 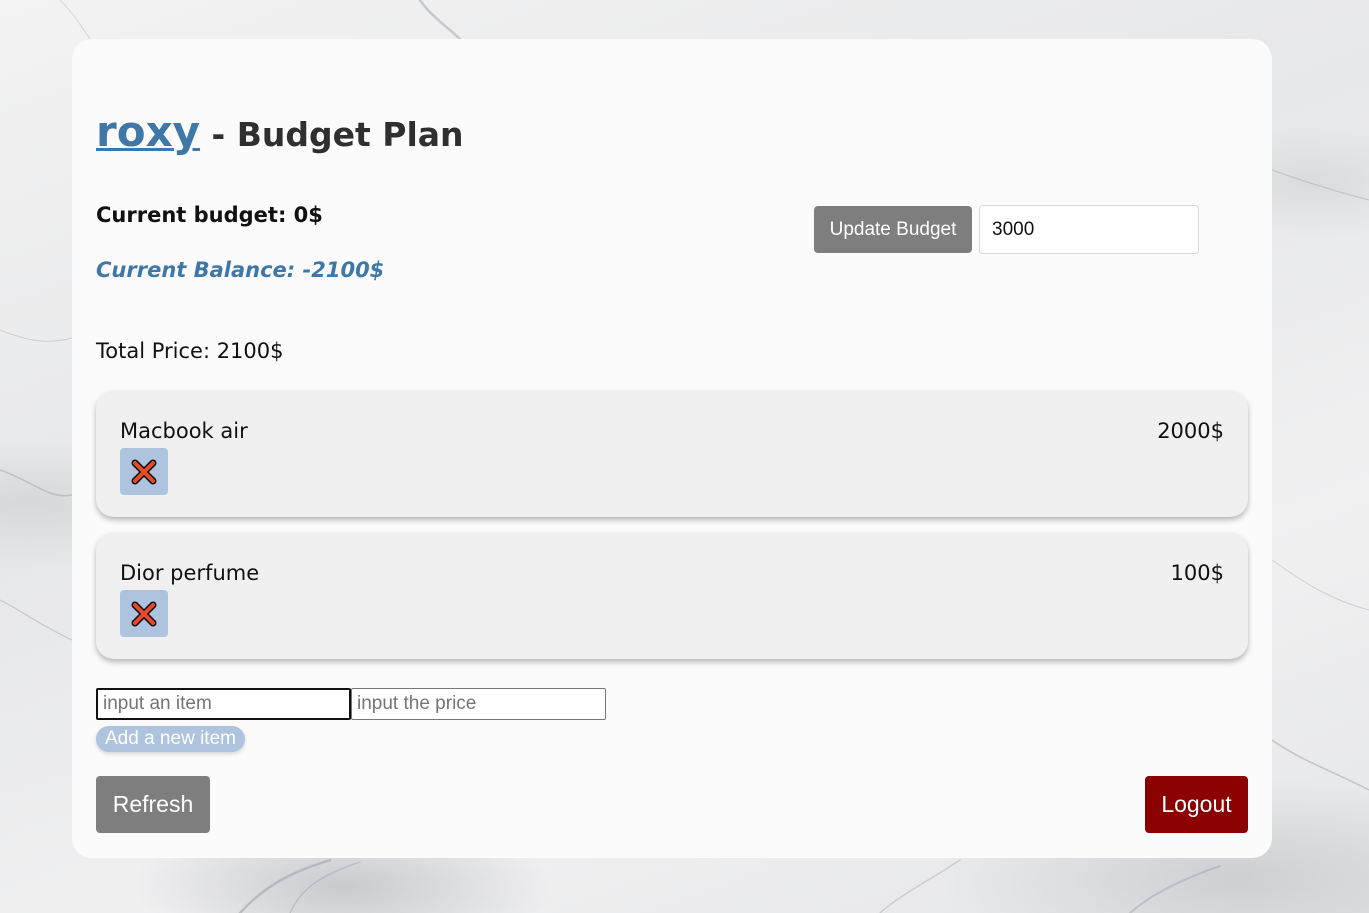 What do you see at coordinates (893, 229) in the screenshot?
I see `update-budget-button: Update Budget` at bounding box center [893, 229].